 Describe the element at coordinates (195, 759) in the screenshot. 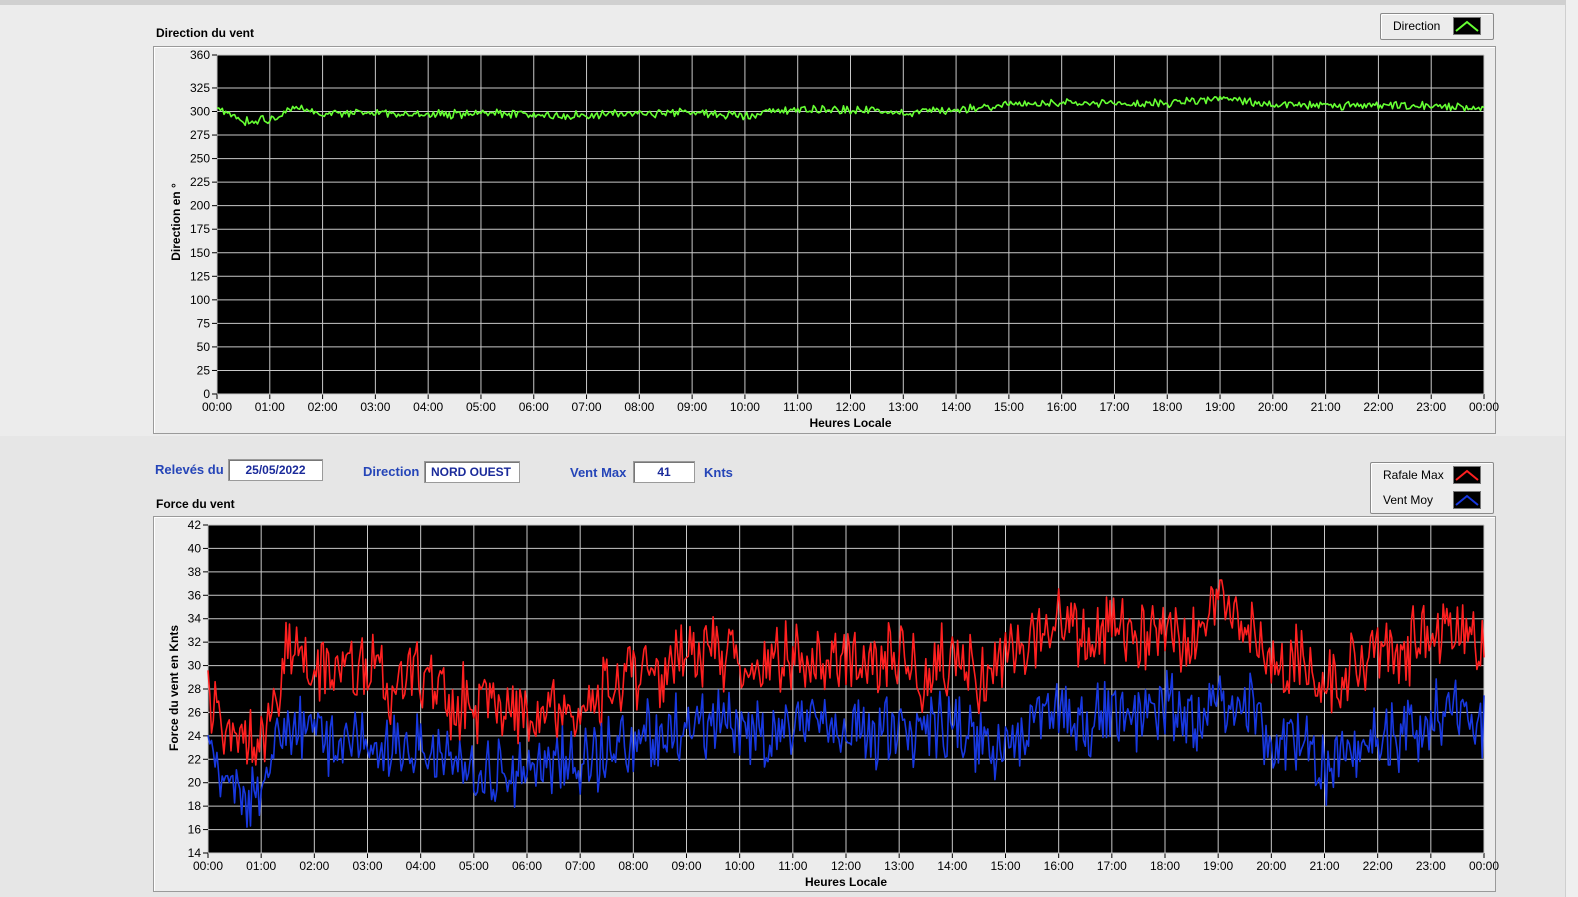

I see `y-tick-label: 22` at that location.